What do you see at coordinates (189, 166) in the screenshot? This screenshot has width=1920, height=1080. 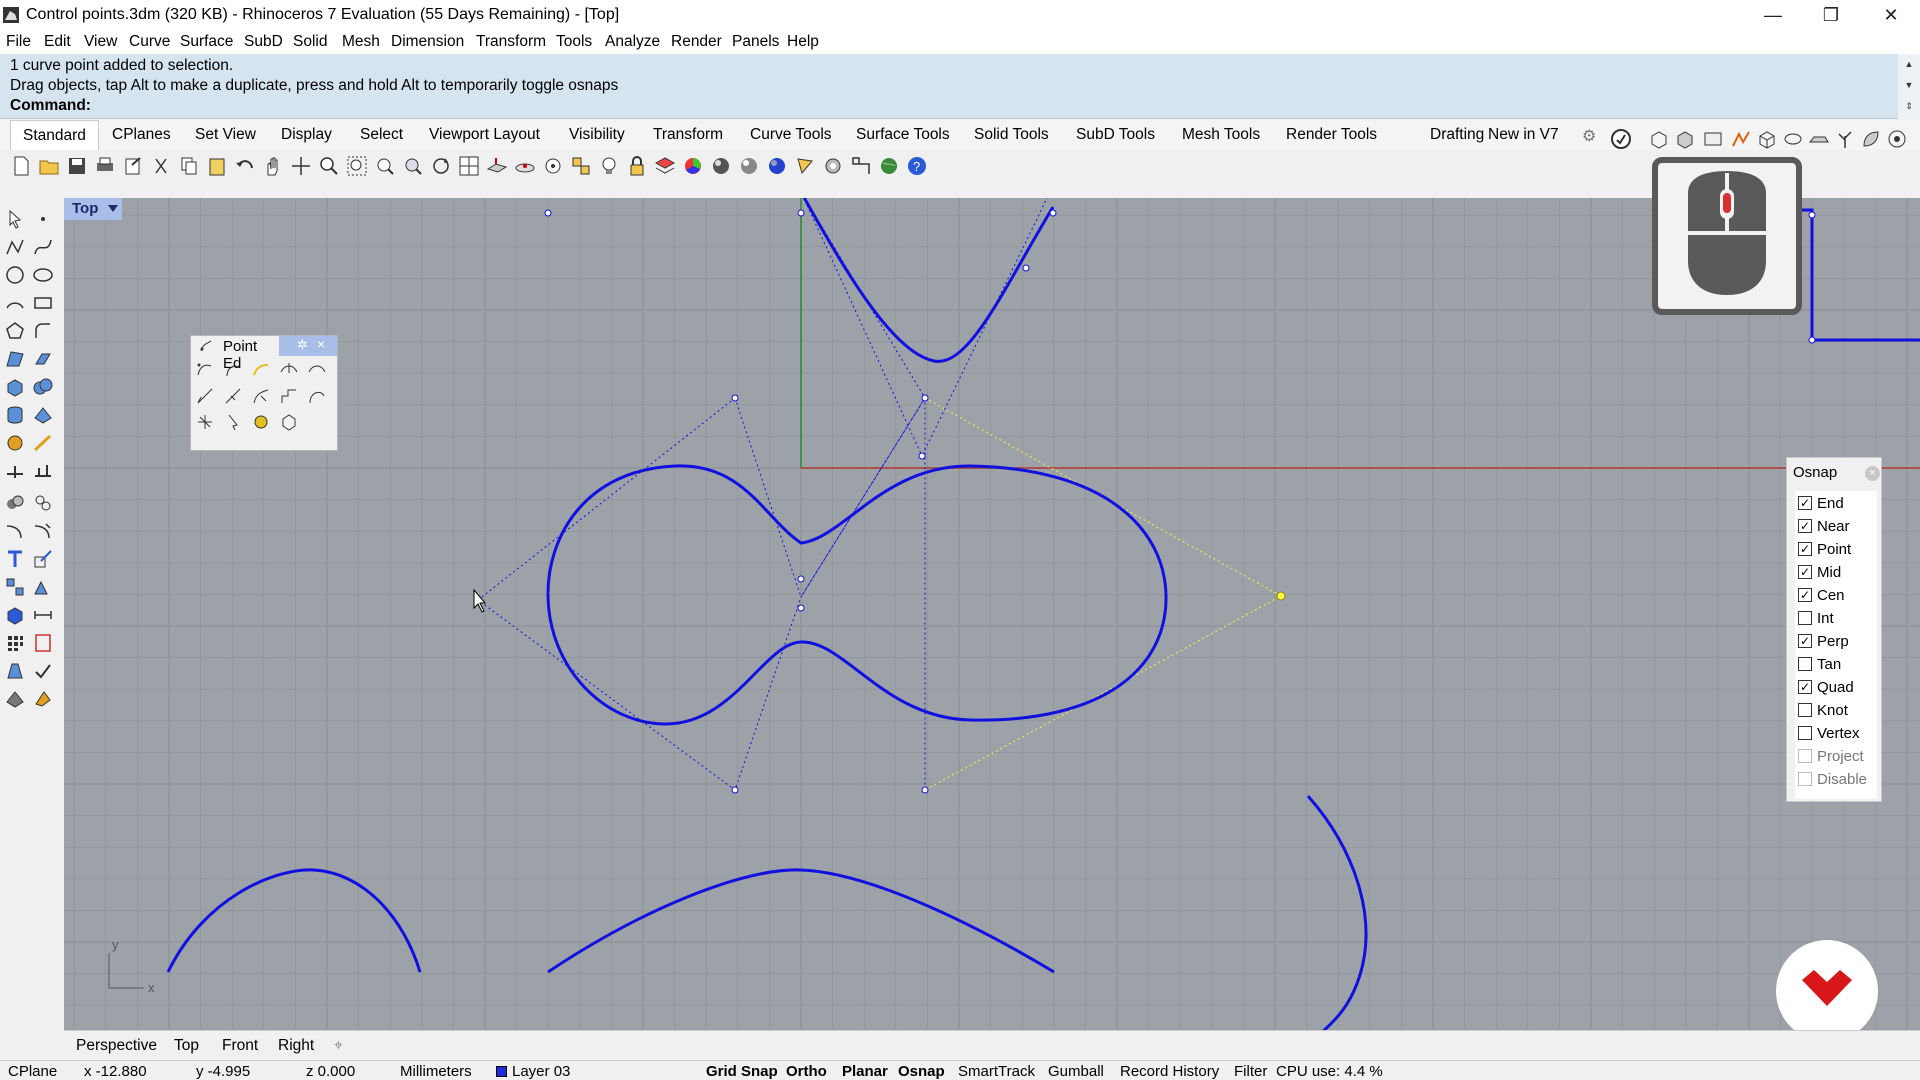 I see `copy-icon` at bounding box center [189, 166].